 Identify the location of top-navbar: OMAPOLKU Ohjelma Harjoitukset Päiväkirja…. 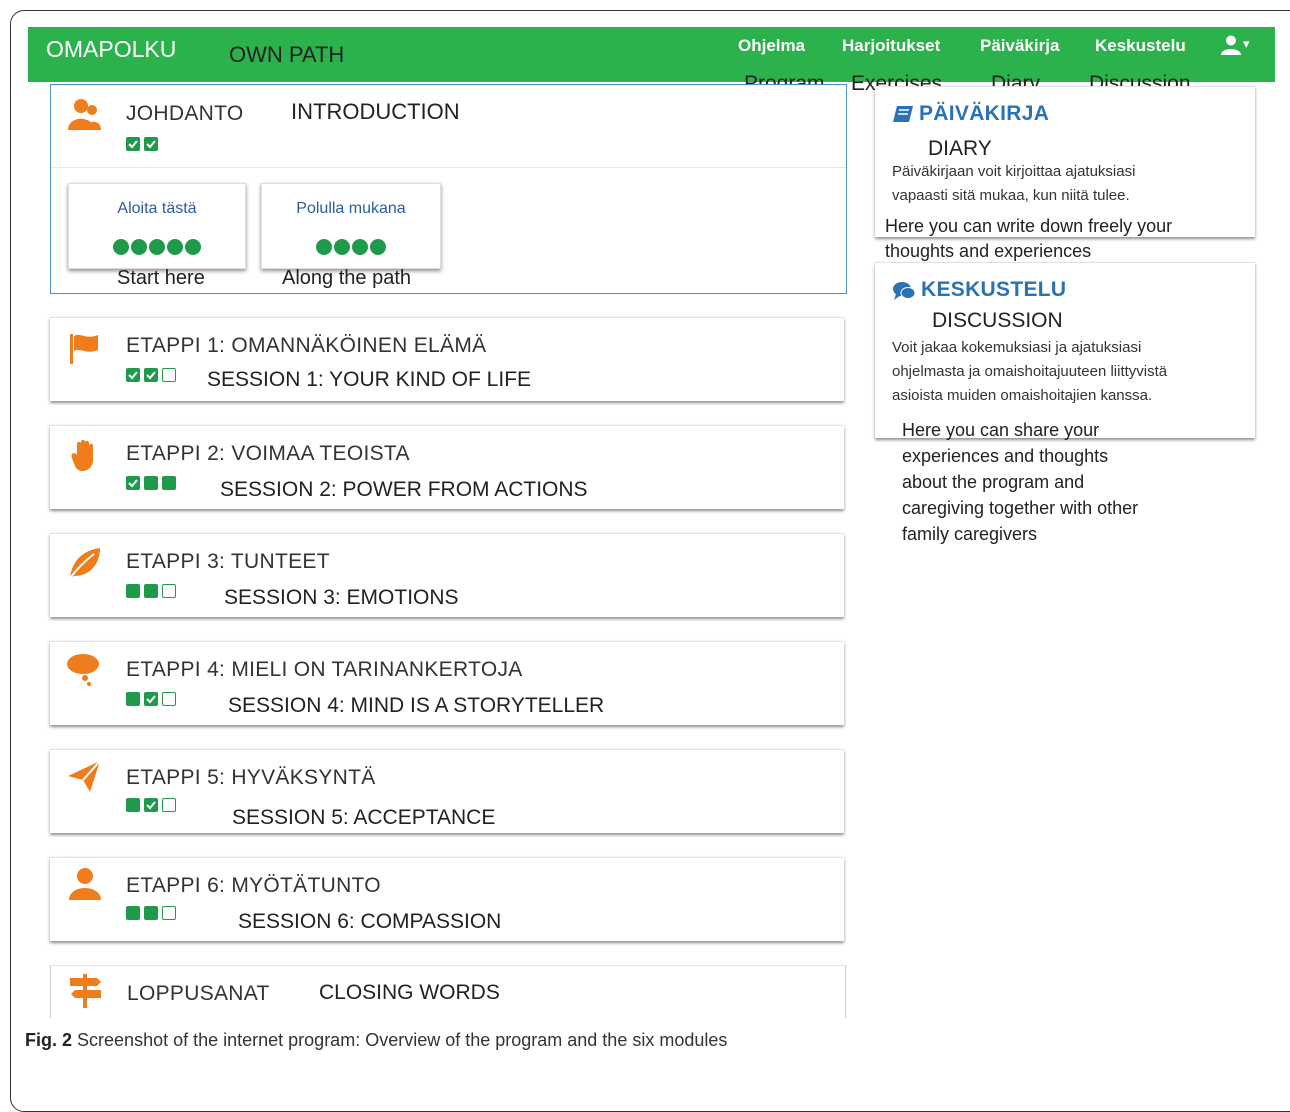
(651, 54).